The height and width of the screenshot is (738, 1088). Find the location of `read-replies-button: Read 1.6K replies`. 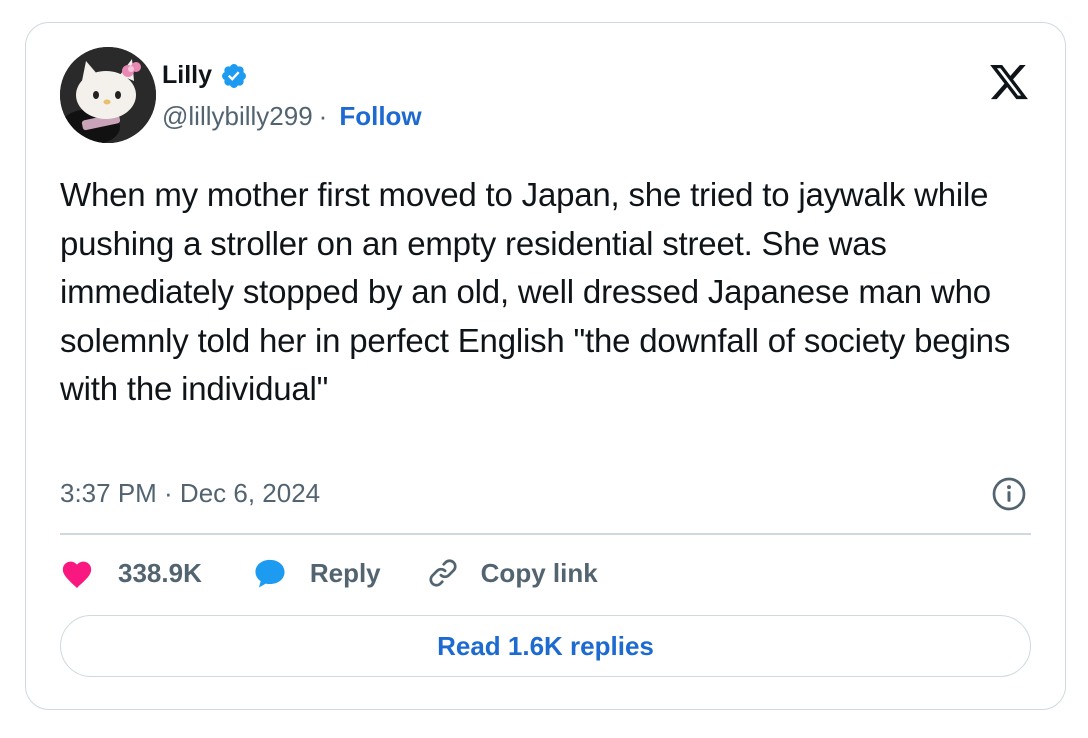

read-replies-button: Read 1.6K replies is located at coordinates (545, 646).